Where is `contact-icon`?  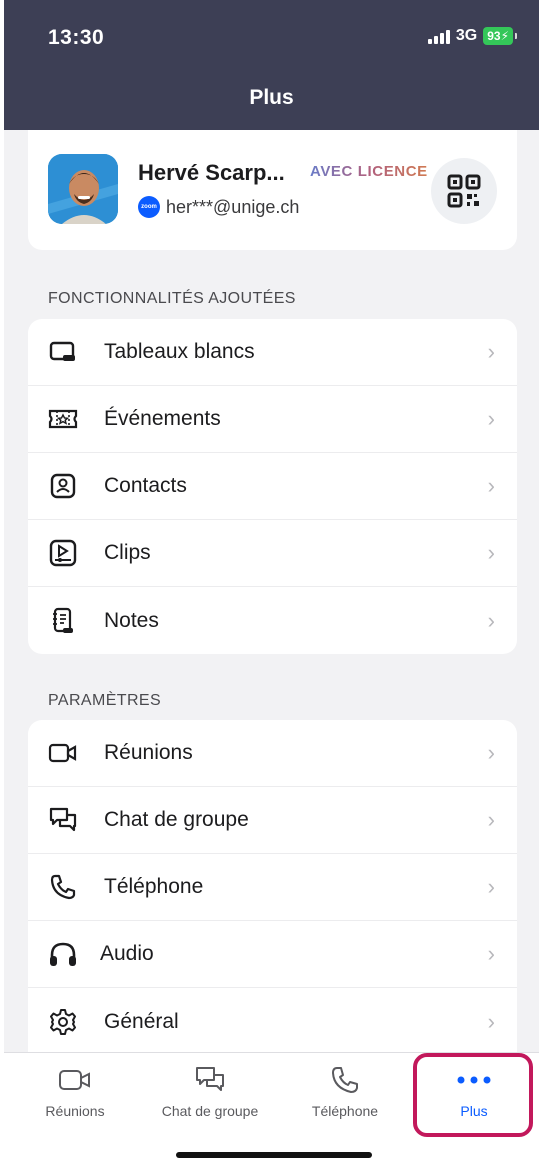
contact-icon is located at coordinates (63, 486).